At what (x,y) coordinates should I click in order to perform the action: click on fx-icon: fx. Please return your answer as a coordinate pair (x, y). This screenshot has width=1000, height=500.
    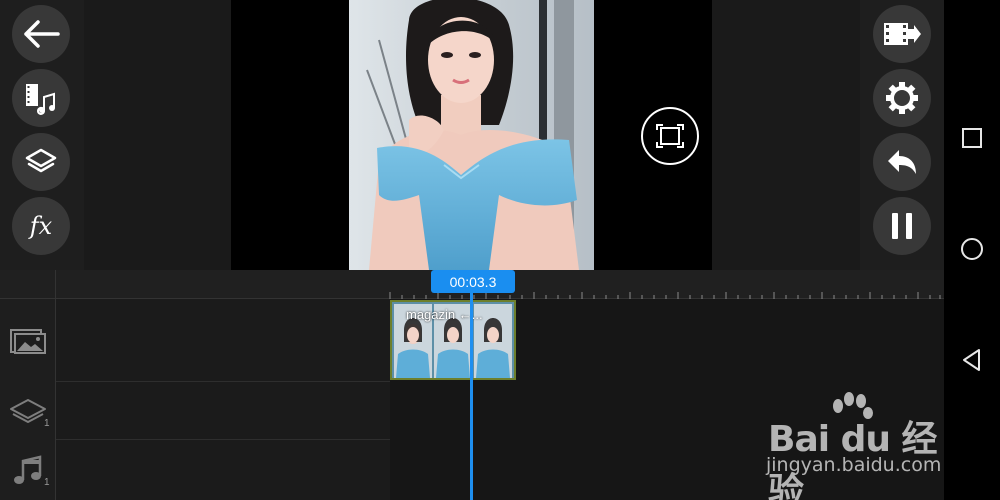
    Looking at the image, I should click on (41, 226).